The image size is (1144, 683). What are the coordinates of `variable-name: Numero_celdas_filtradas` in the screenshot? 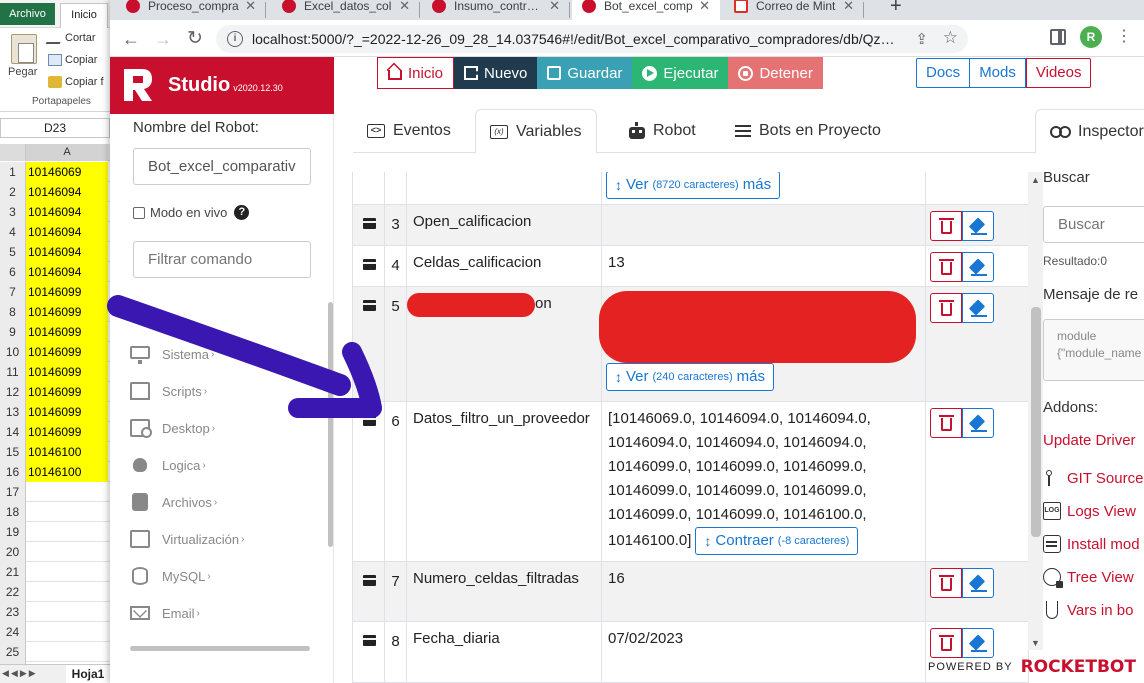 It's located at (504, 591).